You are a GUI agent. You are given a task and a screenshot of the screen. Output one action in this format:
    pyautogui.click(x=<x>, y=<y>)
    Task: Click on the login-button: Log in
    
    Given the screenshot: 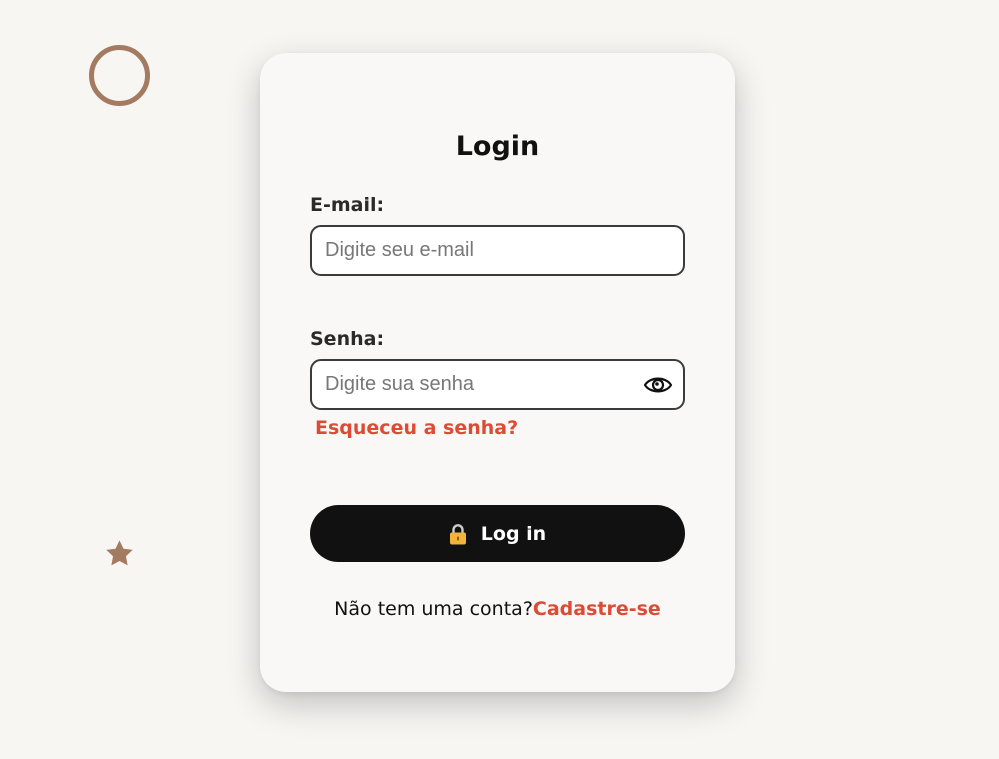 What is the action you would take?
    pyautogui.click(x=497, y=533)
    